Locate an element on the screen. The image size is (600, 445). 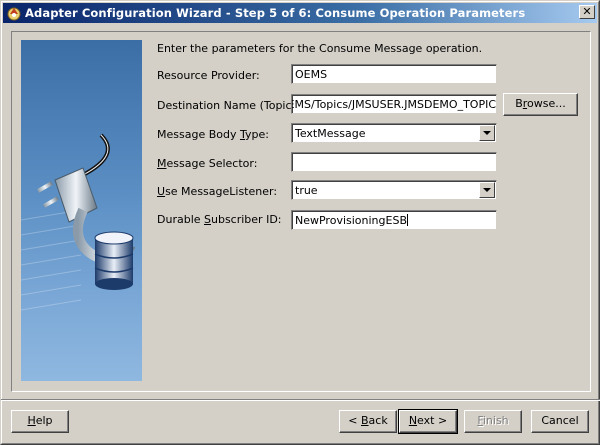
durable-subscriber-id-input: NewProvisioningESB is located at coordinates (394, 220).